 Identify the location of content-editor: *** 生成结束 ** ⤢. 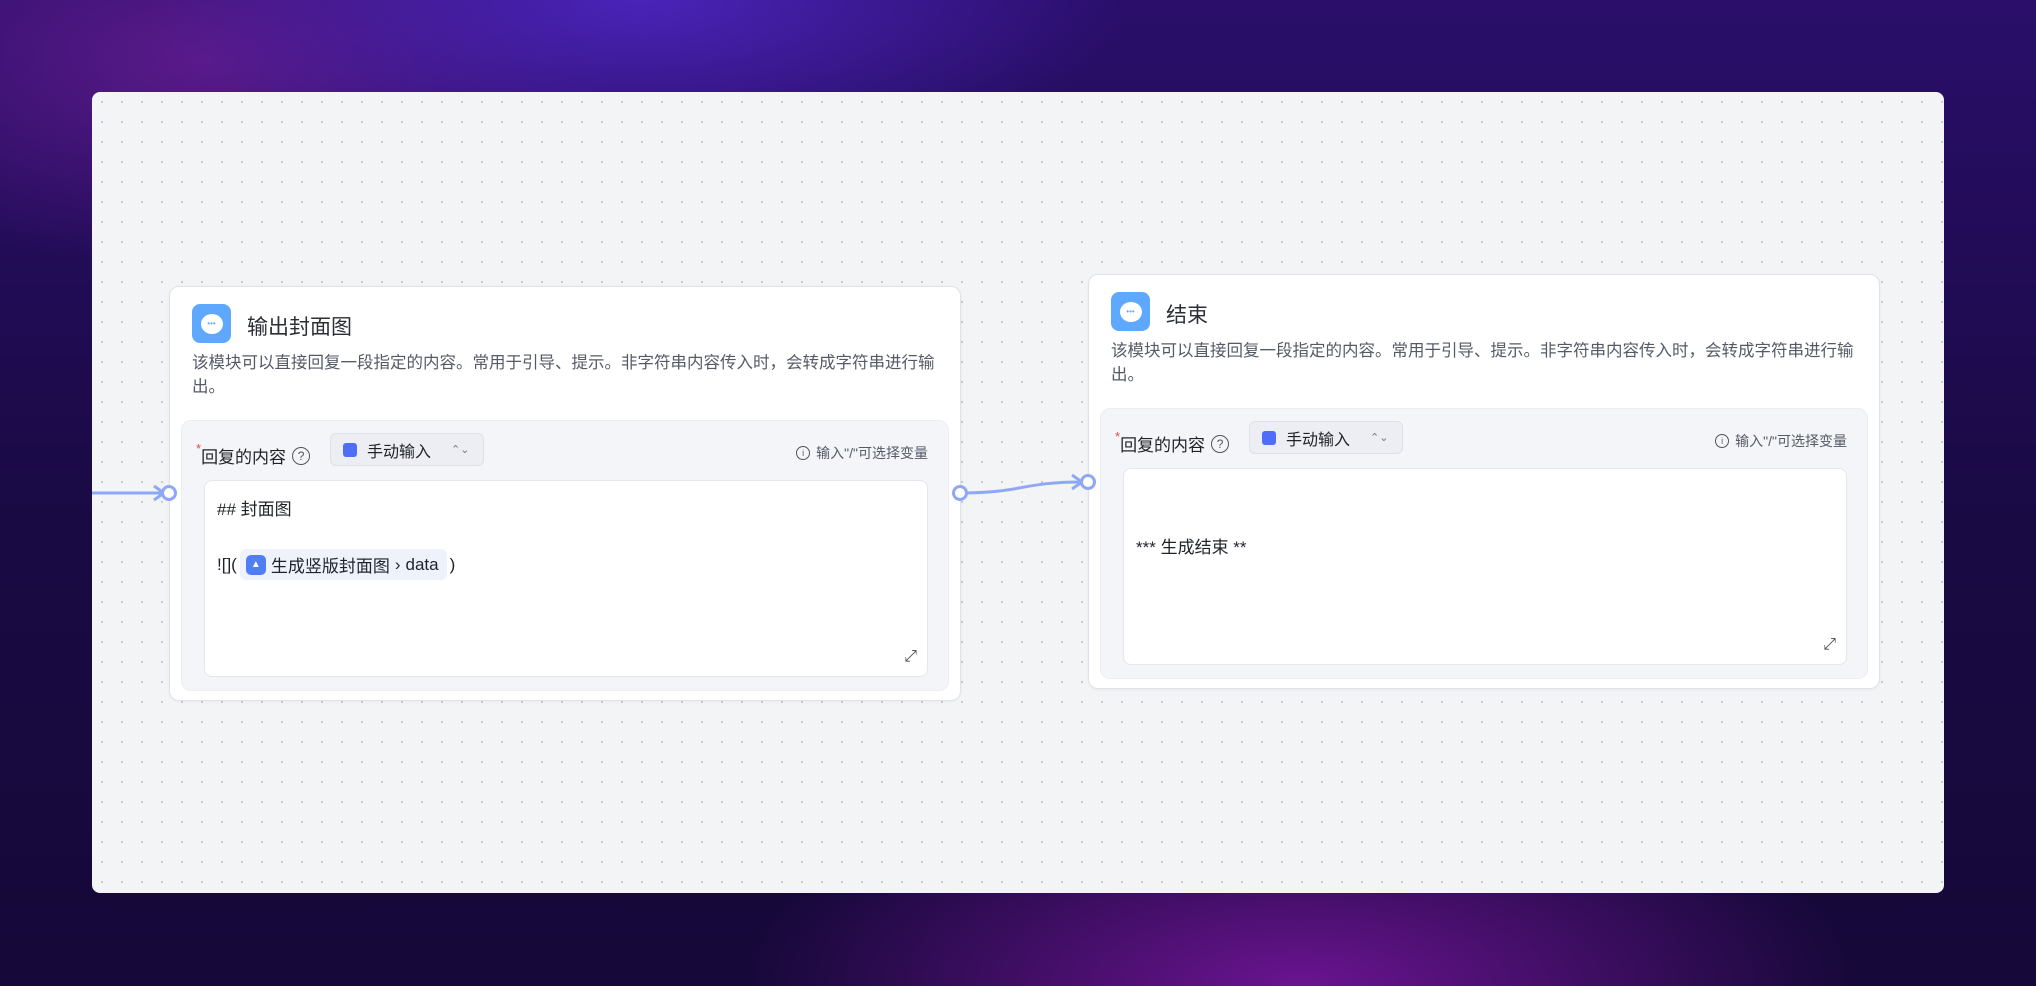
(1485, 566).